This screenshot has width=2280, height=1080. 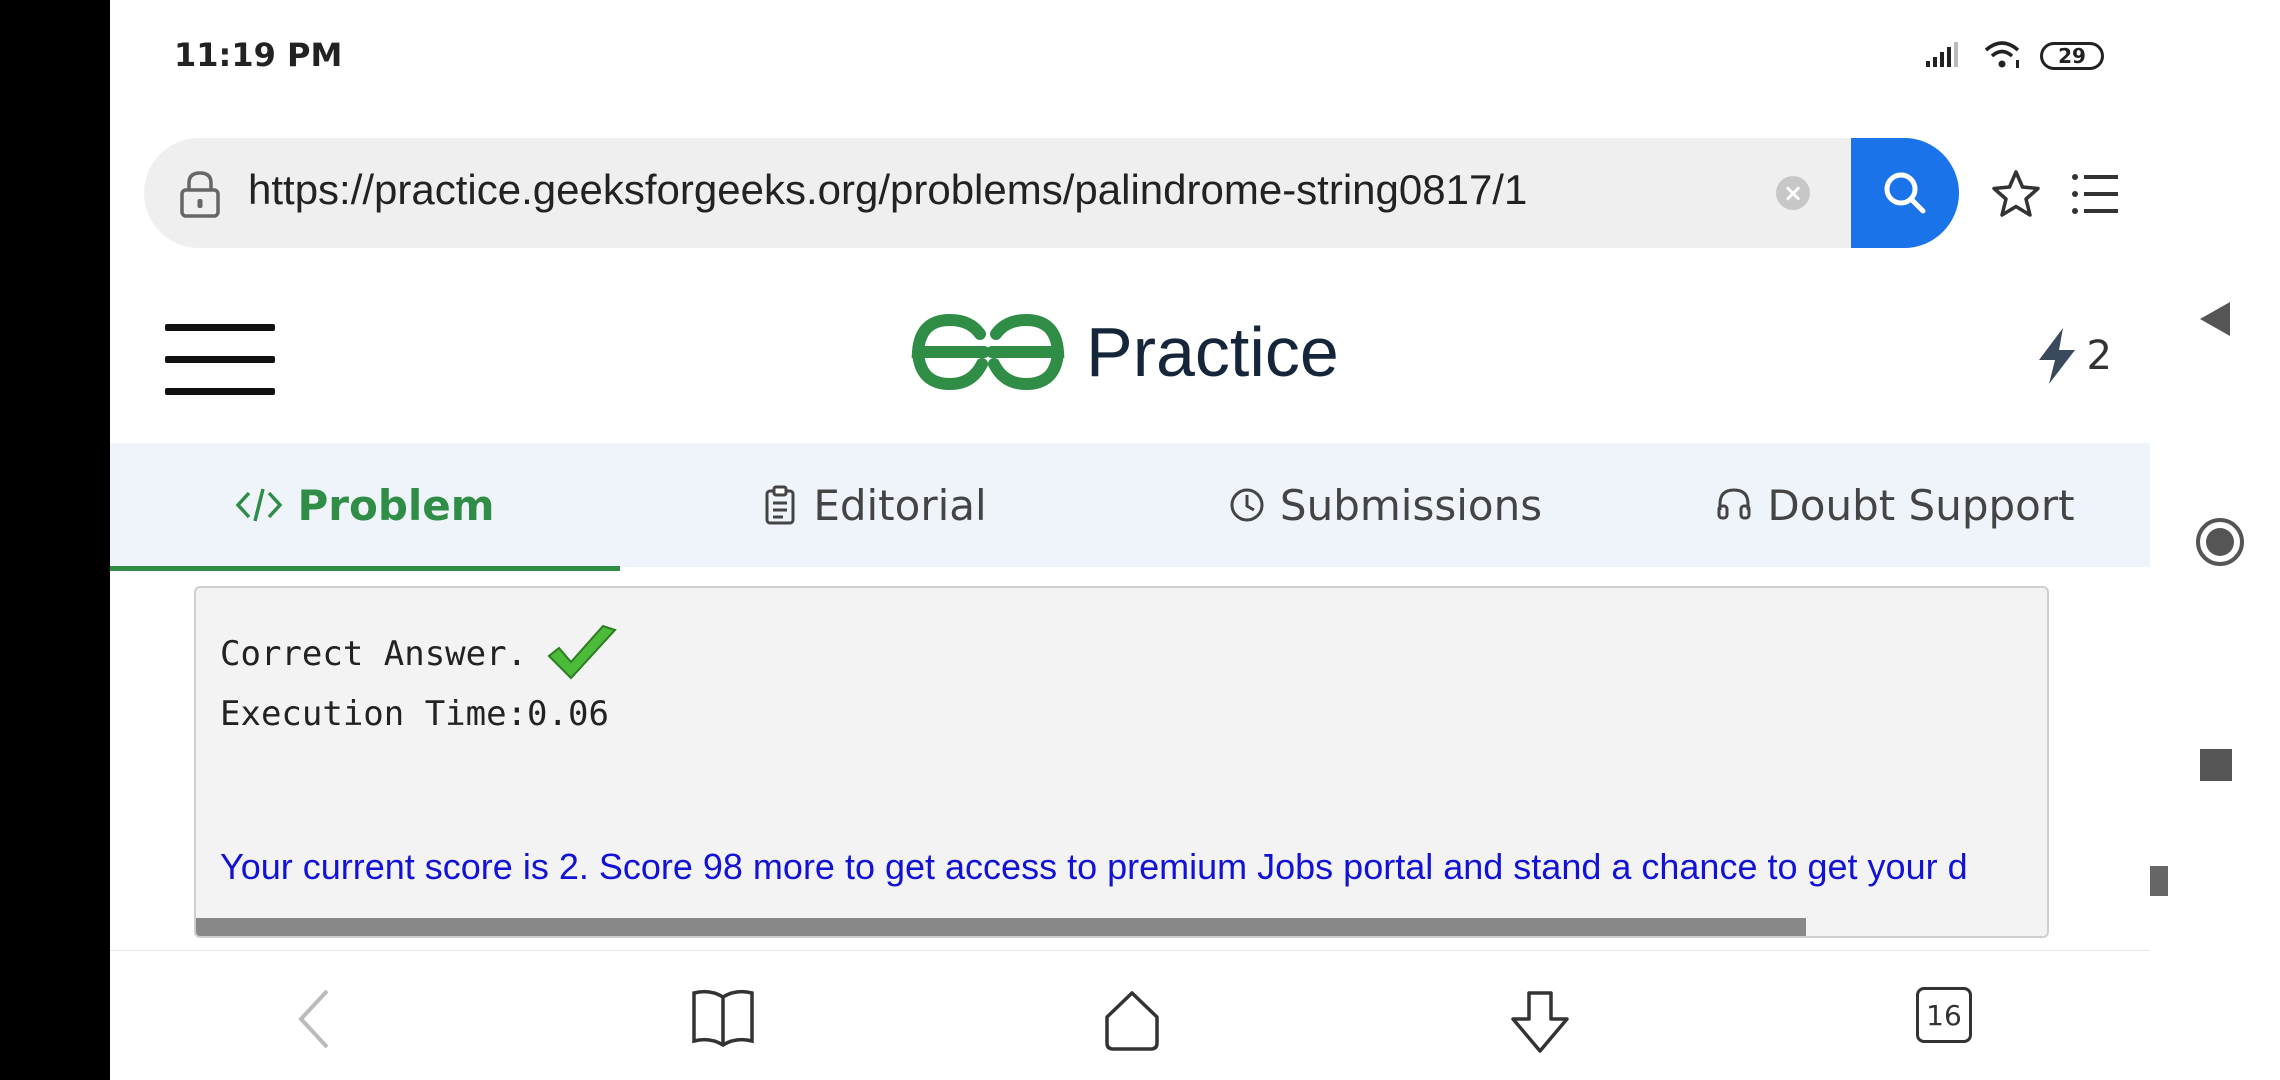 I want to click on tab-editorial-label: Editorial, so click(x=900, y=505).